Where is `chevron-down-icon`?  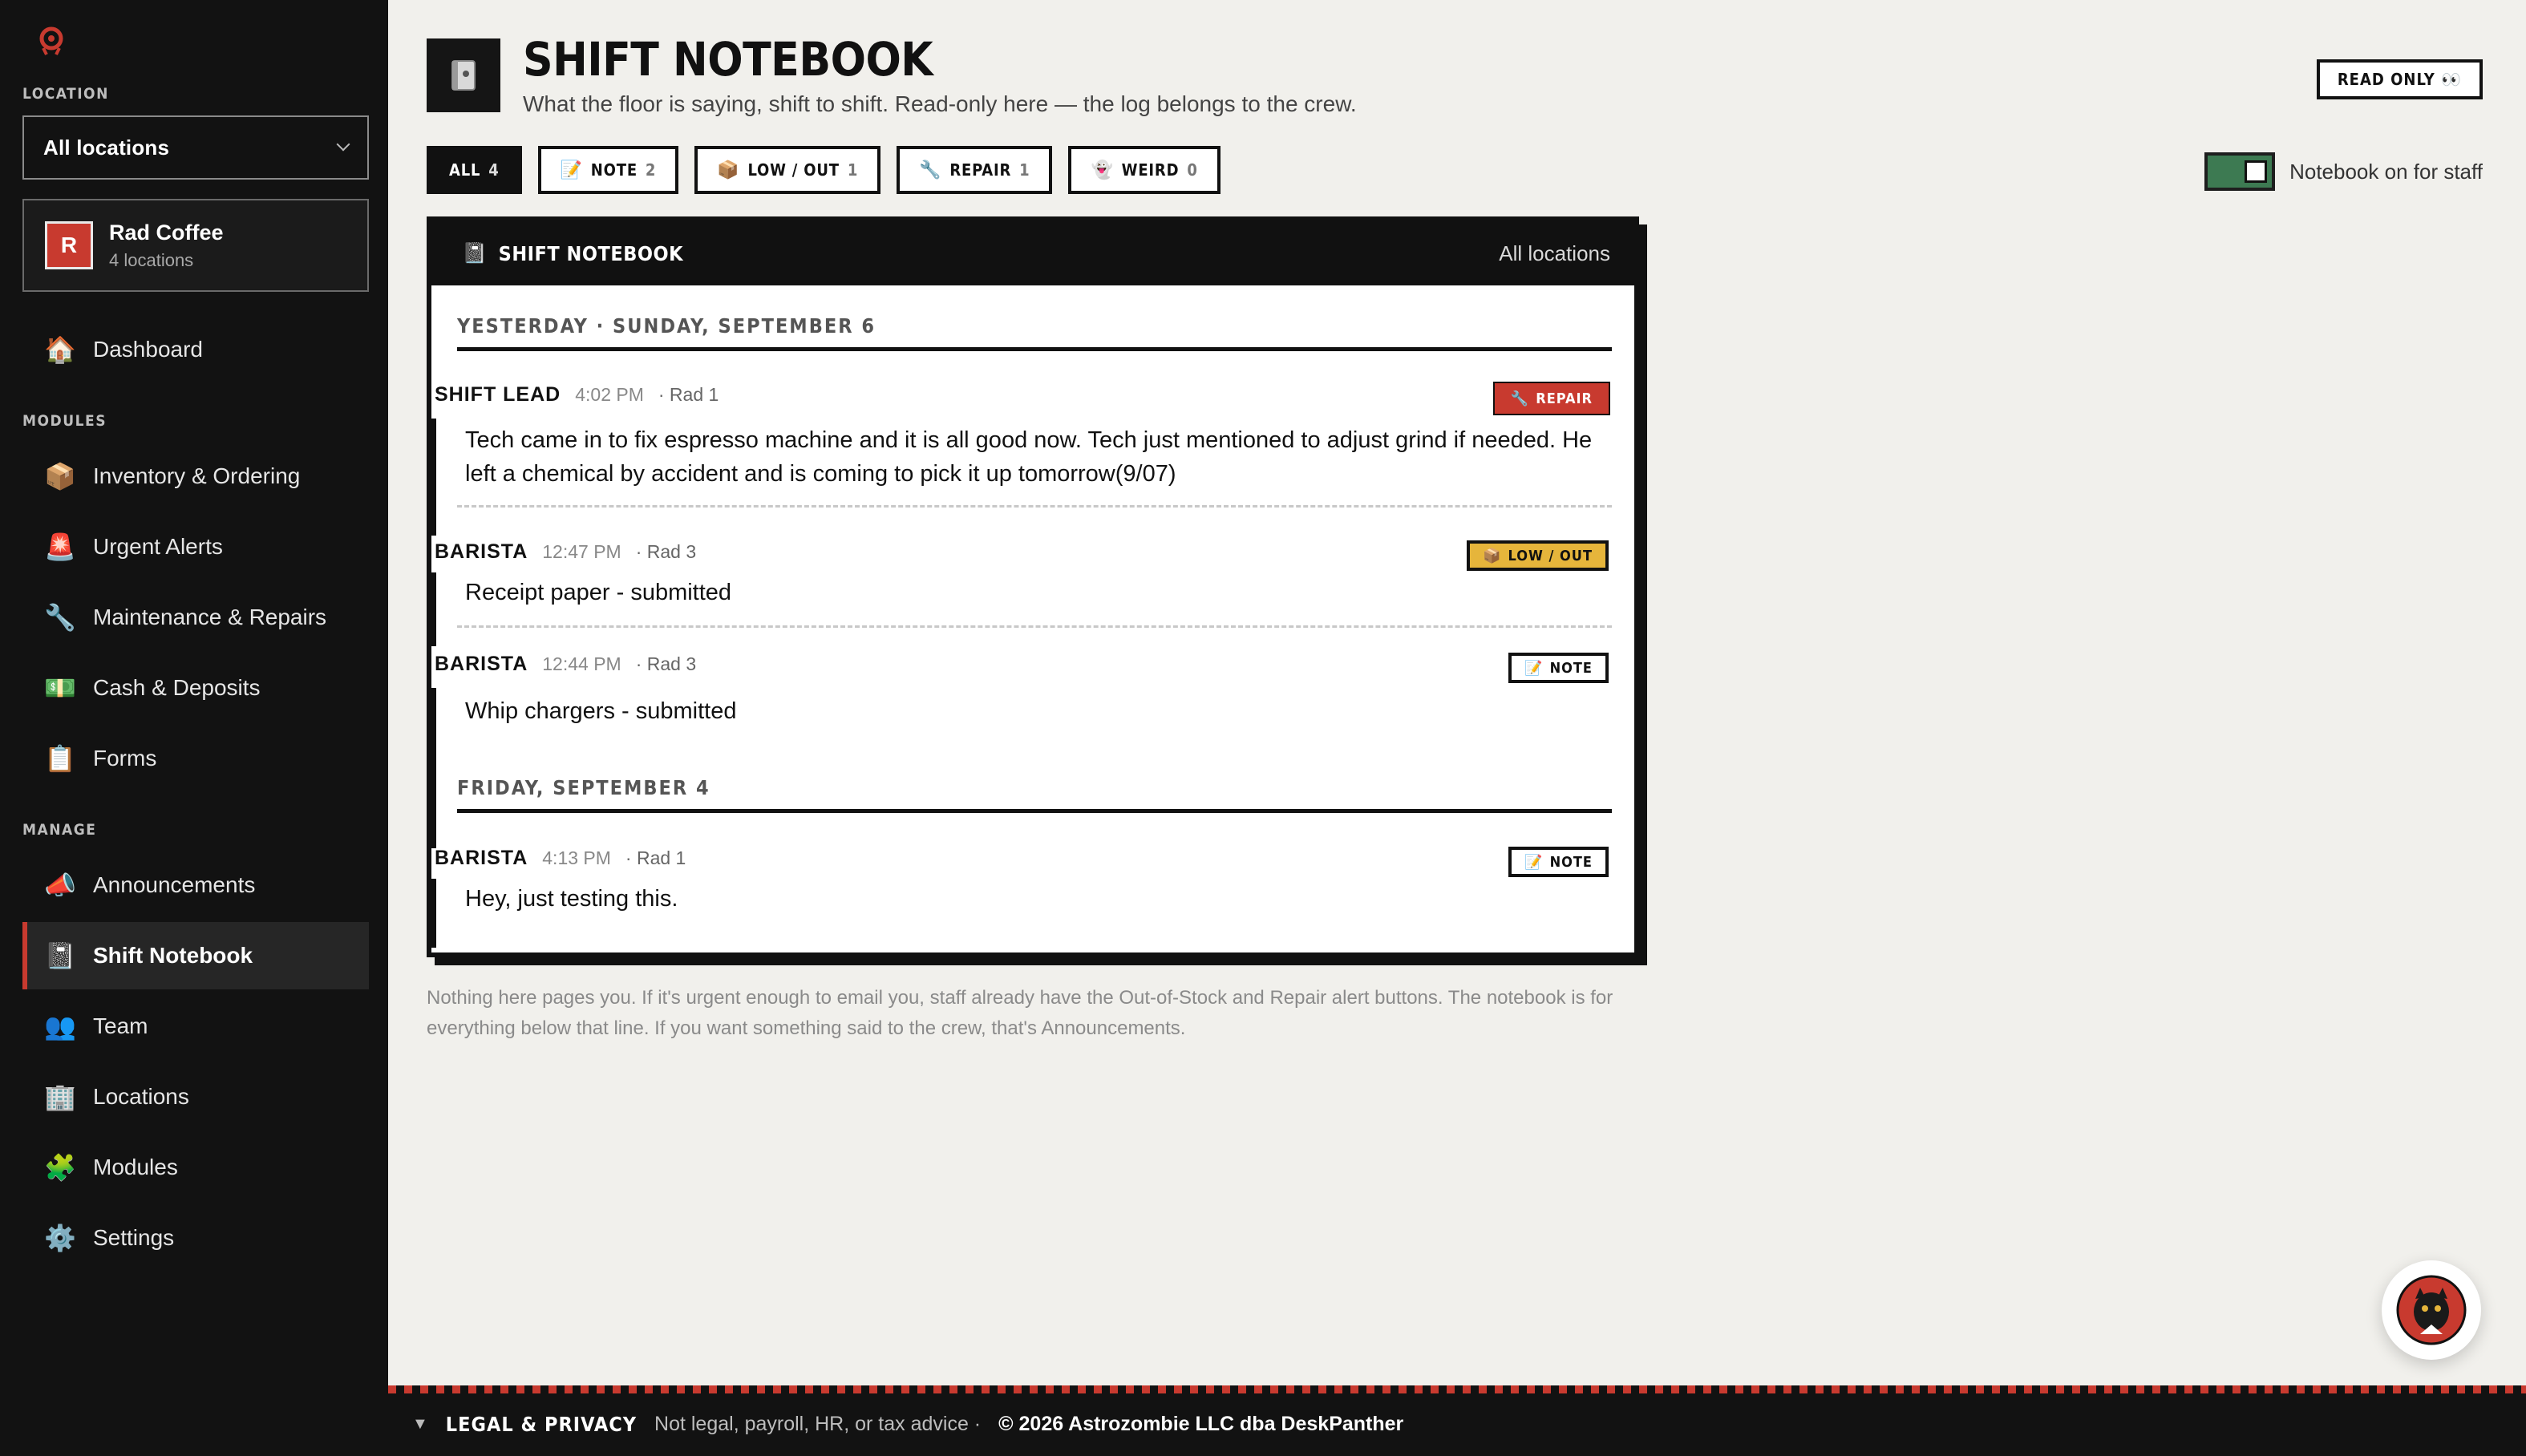 chevron-down-icon is located at coordinates (343, 144).